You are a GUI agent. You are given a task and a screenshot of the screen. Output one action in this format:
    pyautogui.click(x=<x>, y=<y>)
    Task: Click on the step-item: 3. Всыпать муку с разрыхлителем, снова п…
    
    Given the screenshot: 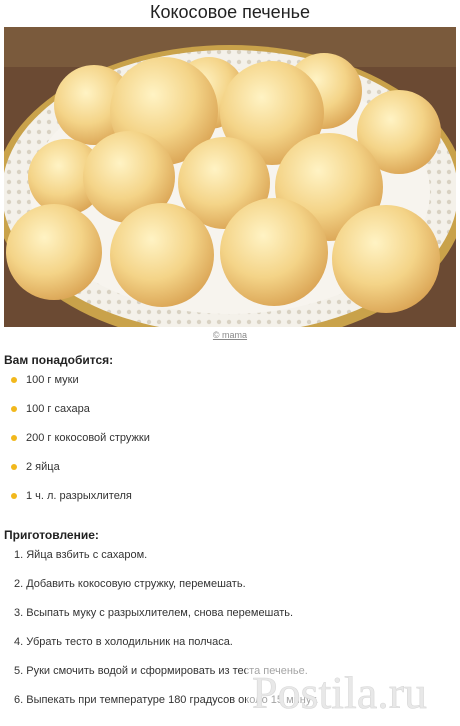 What is the action you would take?
    pyautogui.click(x=154, y=613)
    